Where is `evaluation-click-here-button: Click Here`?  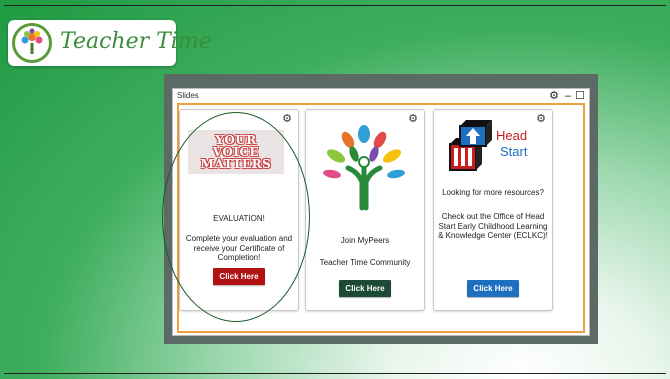 evaluation-click-here-button: Click Here is located at coordinates (239, 276).